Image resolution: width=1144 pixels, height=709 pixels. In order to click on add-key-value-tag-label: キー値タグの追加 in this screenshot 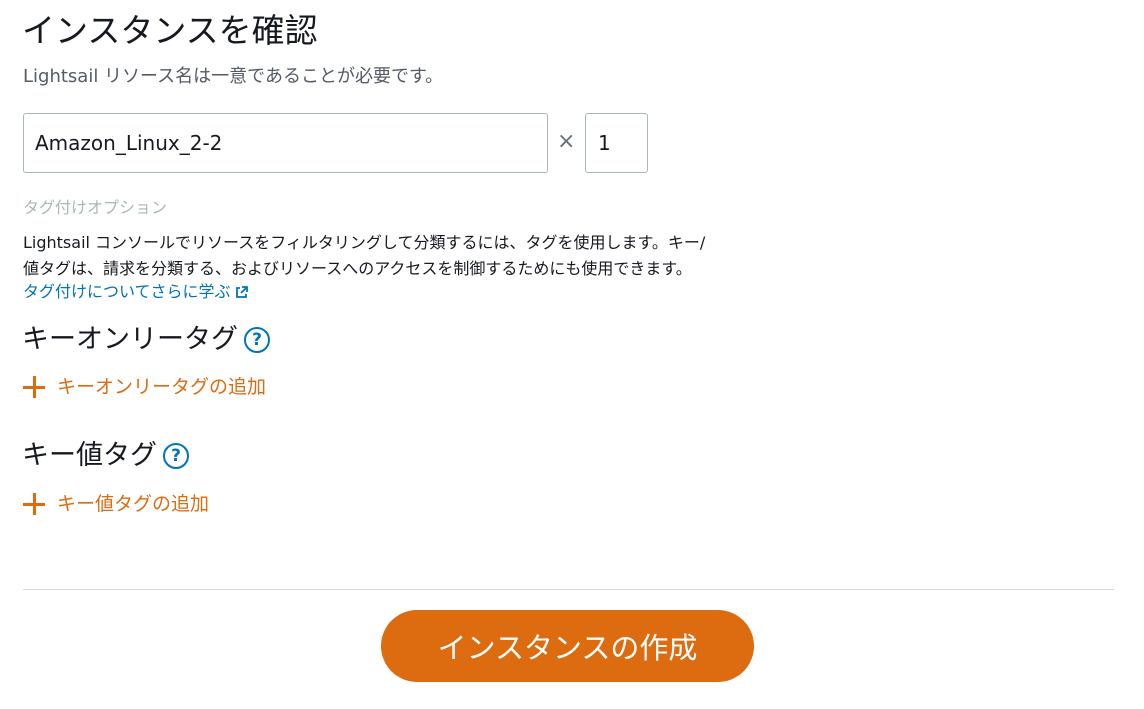, I will do `click(133, 504)`.